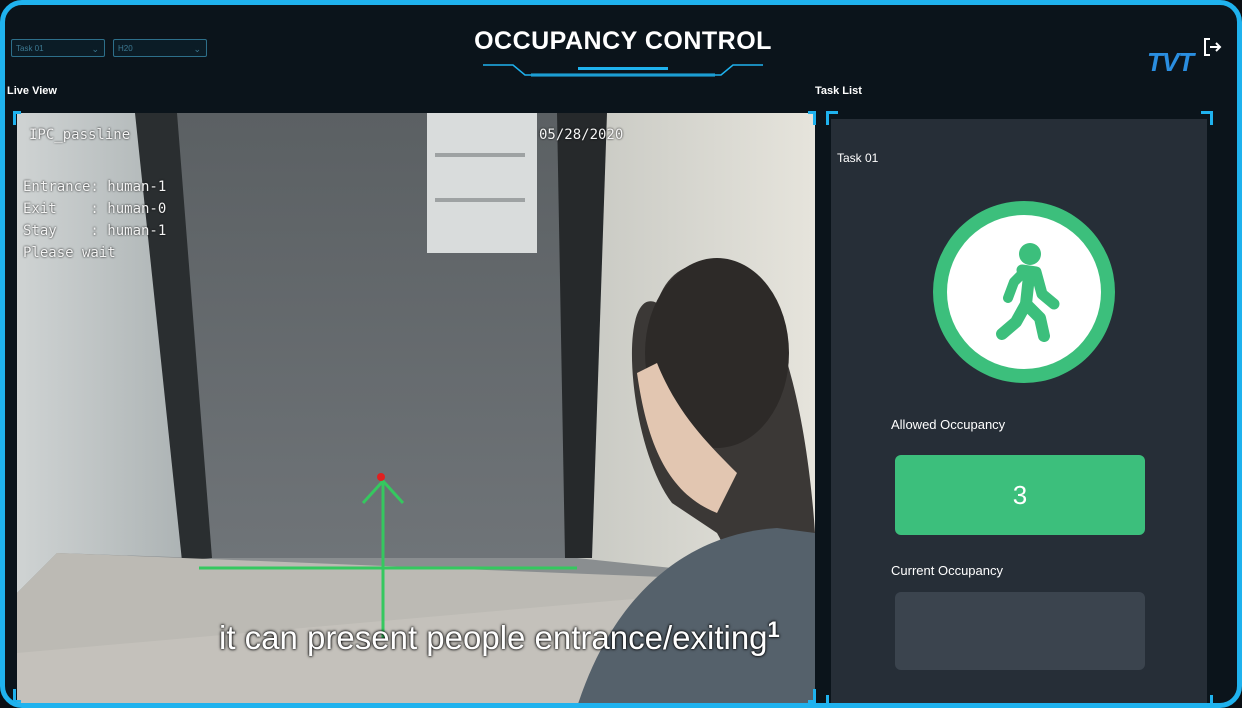 The image size is (1242, 708). I want to click on logout-icon, so click(1212, 47).